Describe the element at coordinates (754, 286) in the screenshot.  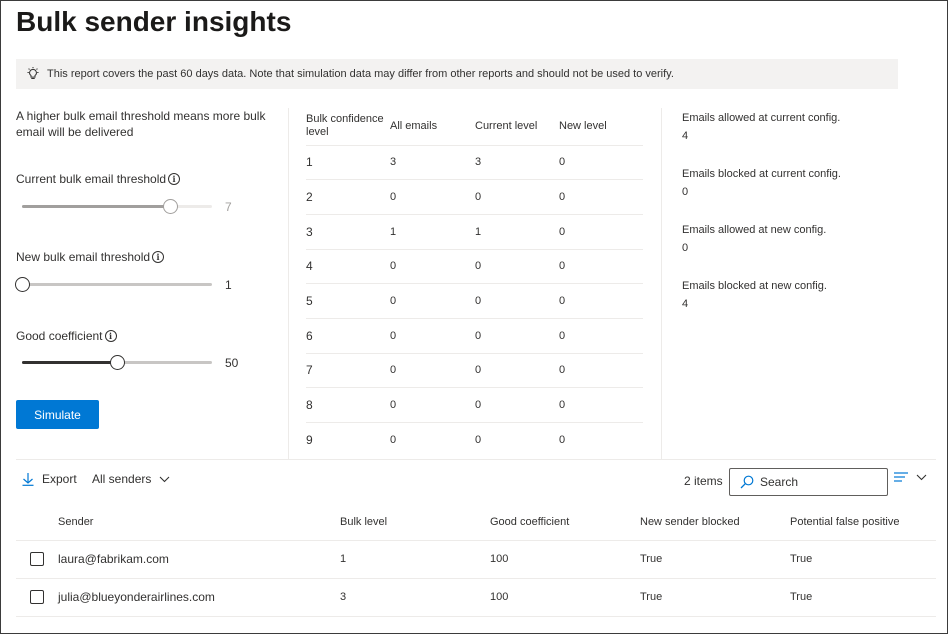
I see `stat-label: Emails blocked at new config.` at that location.